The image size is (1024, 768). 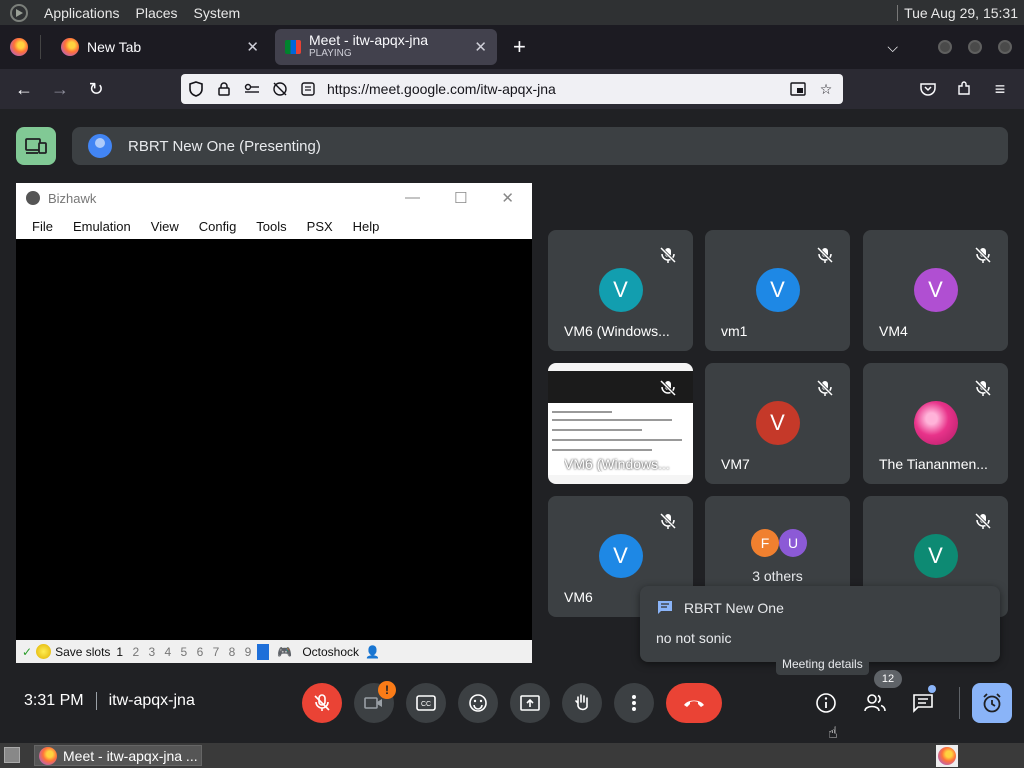 I want to click on menu-places: Places, so click(x=157, y=13).